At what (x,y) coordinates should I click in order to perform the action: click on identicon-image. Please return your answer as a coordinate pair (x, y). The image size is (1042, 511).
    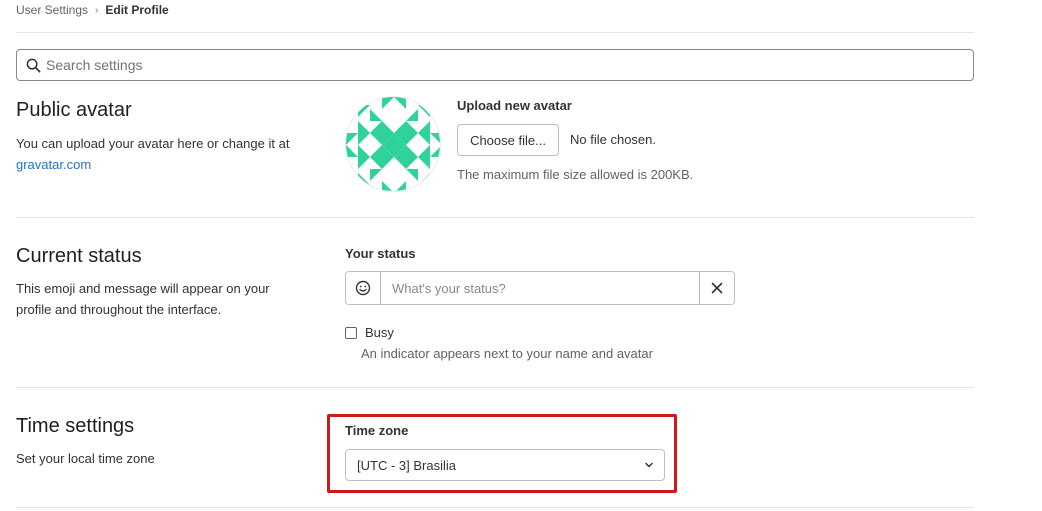
    Looking at the image, I should click on (393, 144).